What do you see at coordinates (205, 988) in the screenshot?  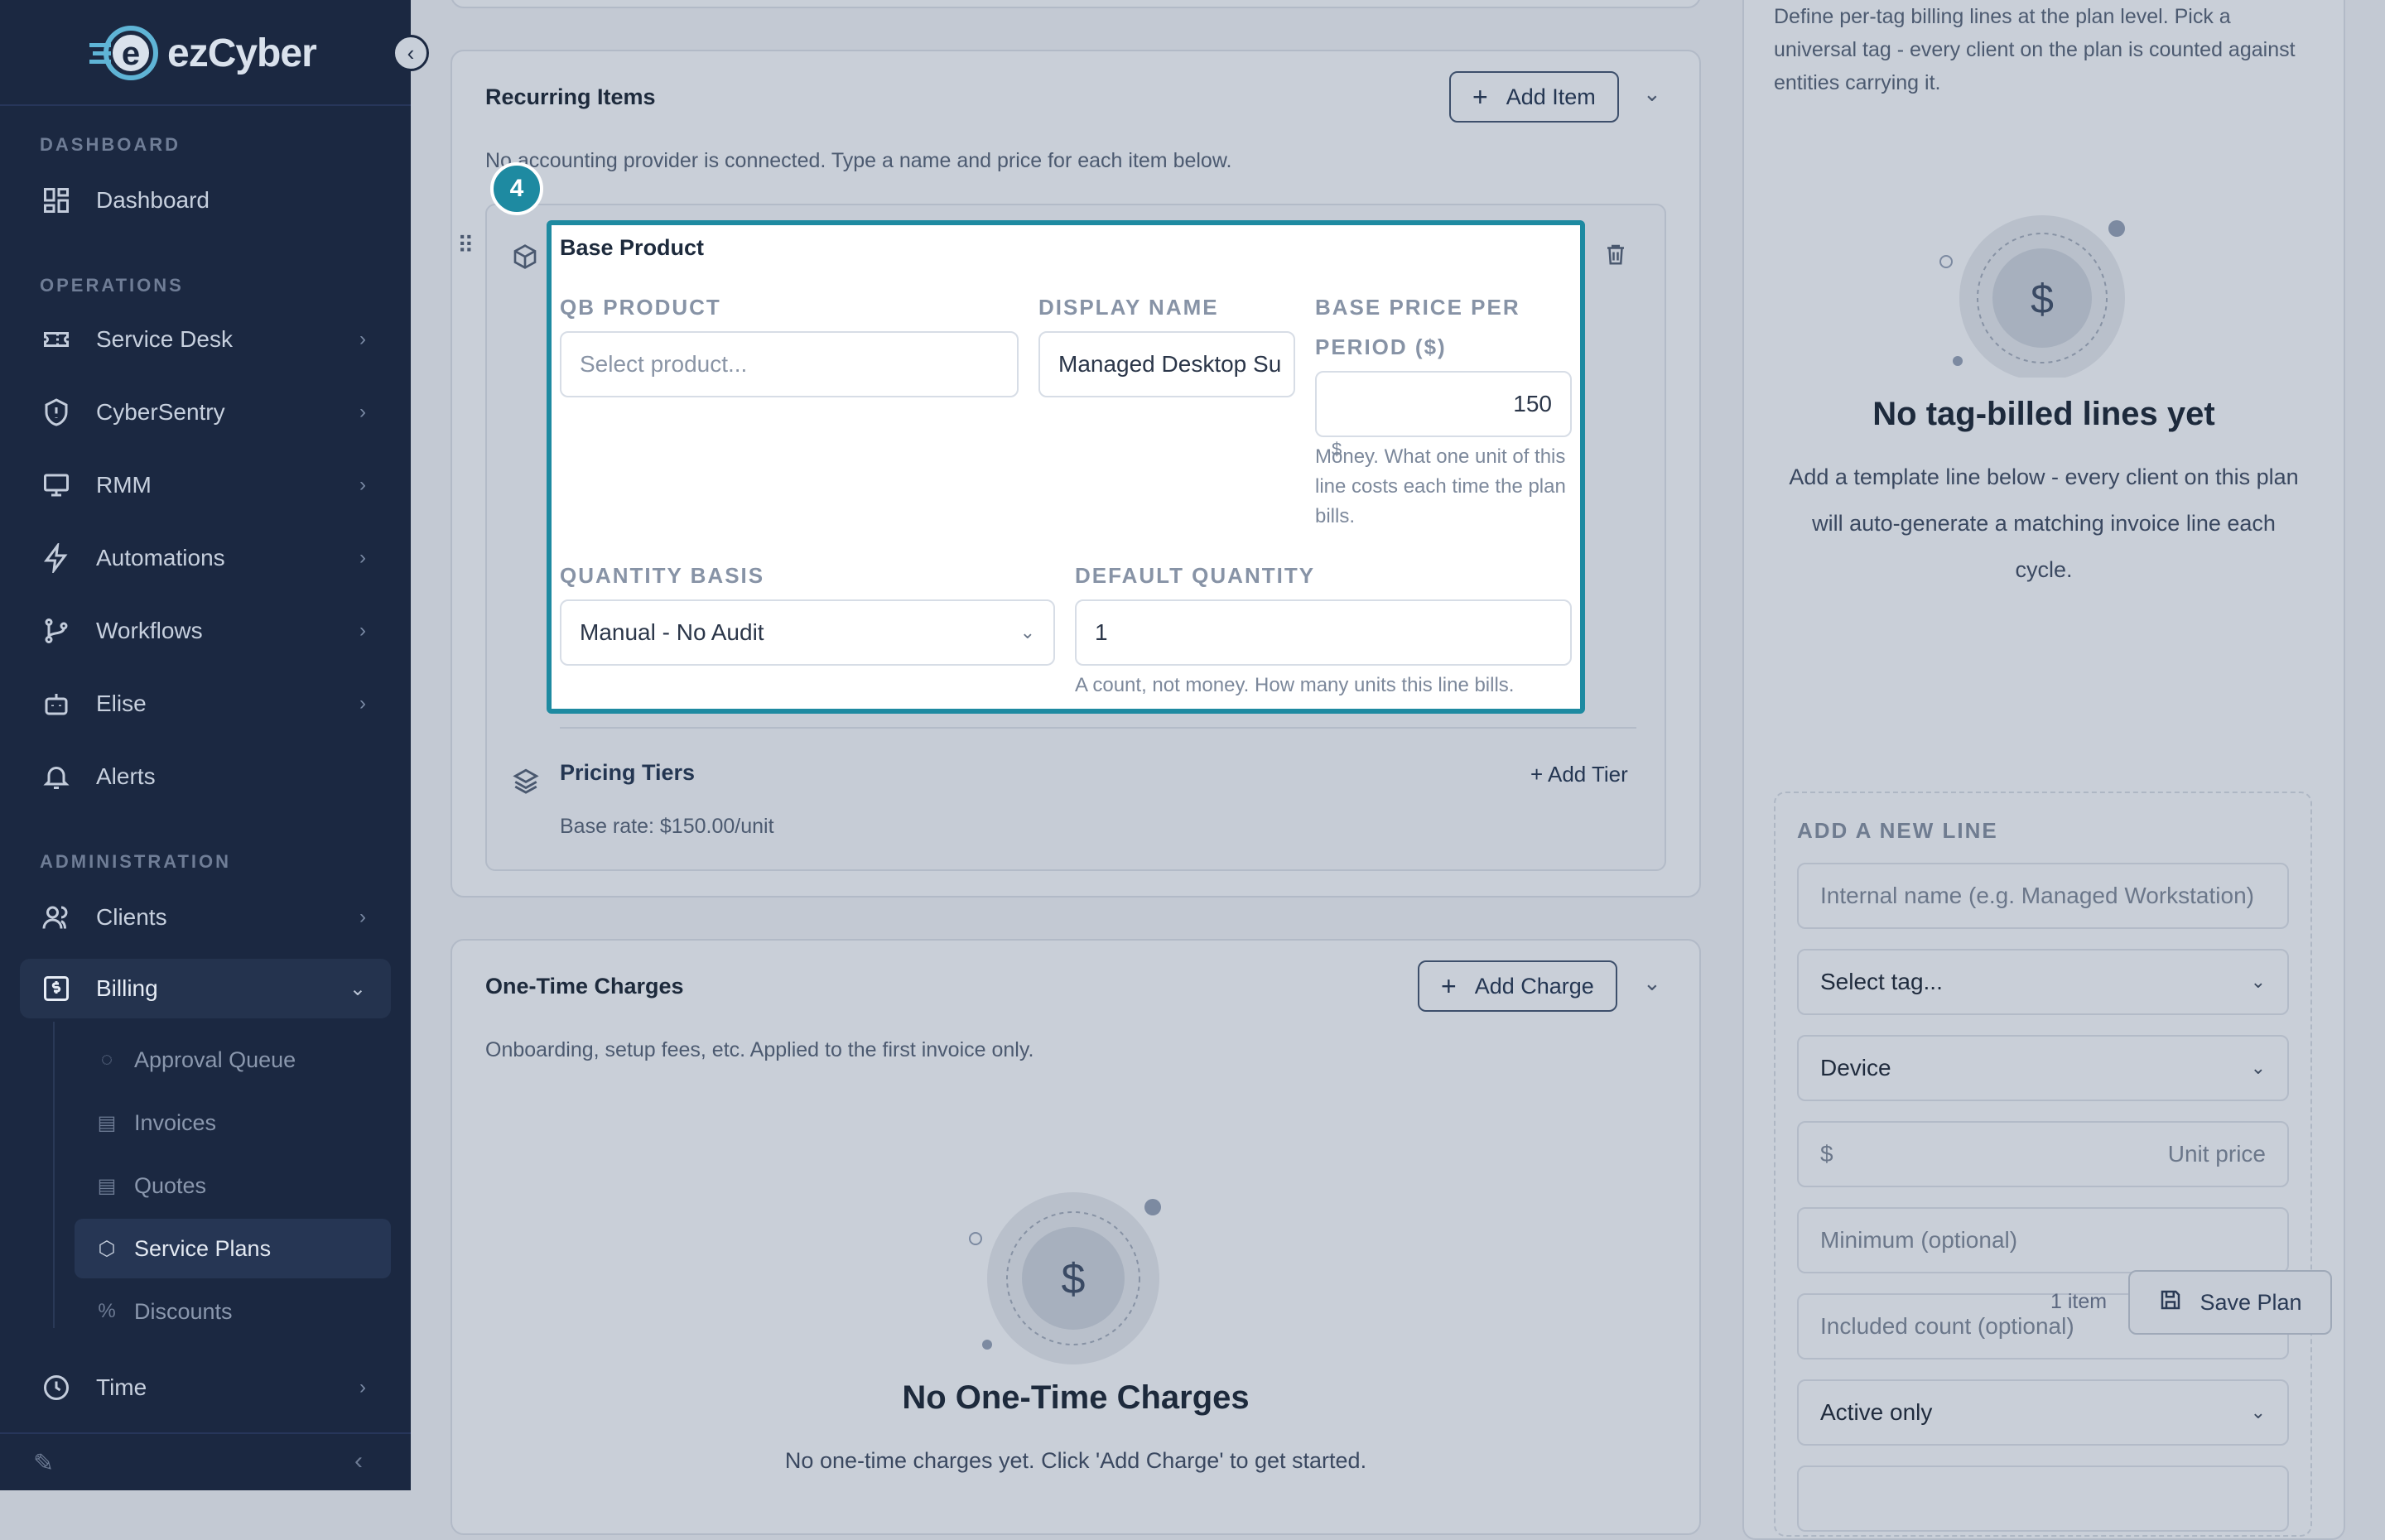 I see `sidebar-item-billing: Billing ⌄` at bounding box center [205, 988].